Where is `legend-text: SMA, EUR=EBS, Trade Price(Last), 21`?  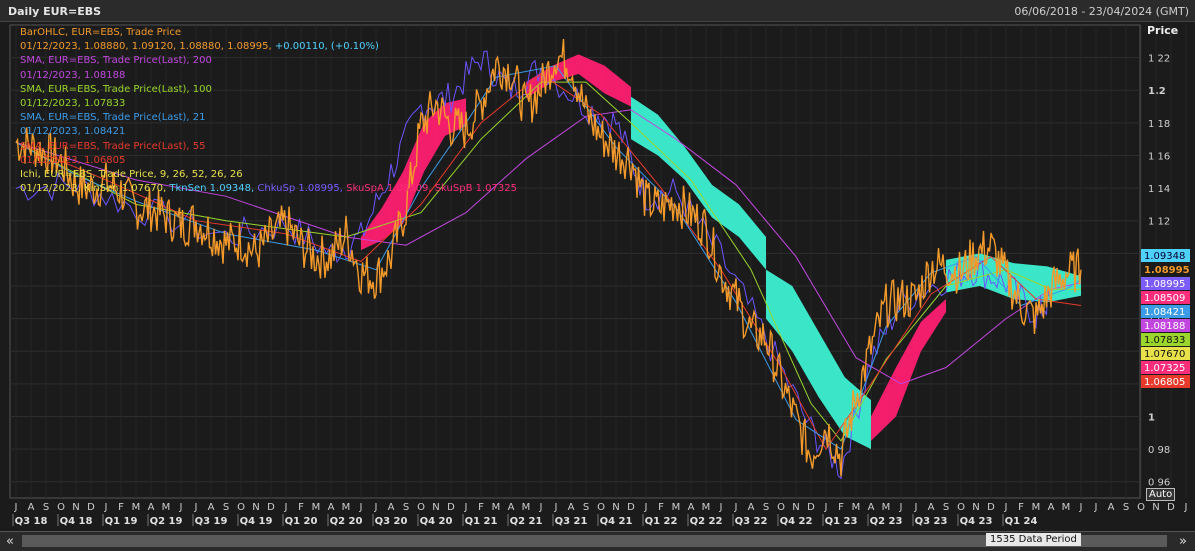 legend-text: SMA, EUR=EBS, Trade Price(Last), 21 is located at coordinates (113, 118).